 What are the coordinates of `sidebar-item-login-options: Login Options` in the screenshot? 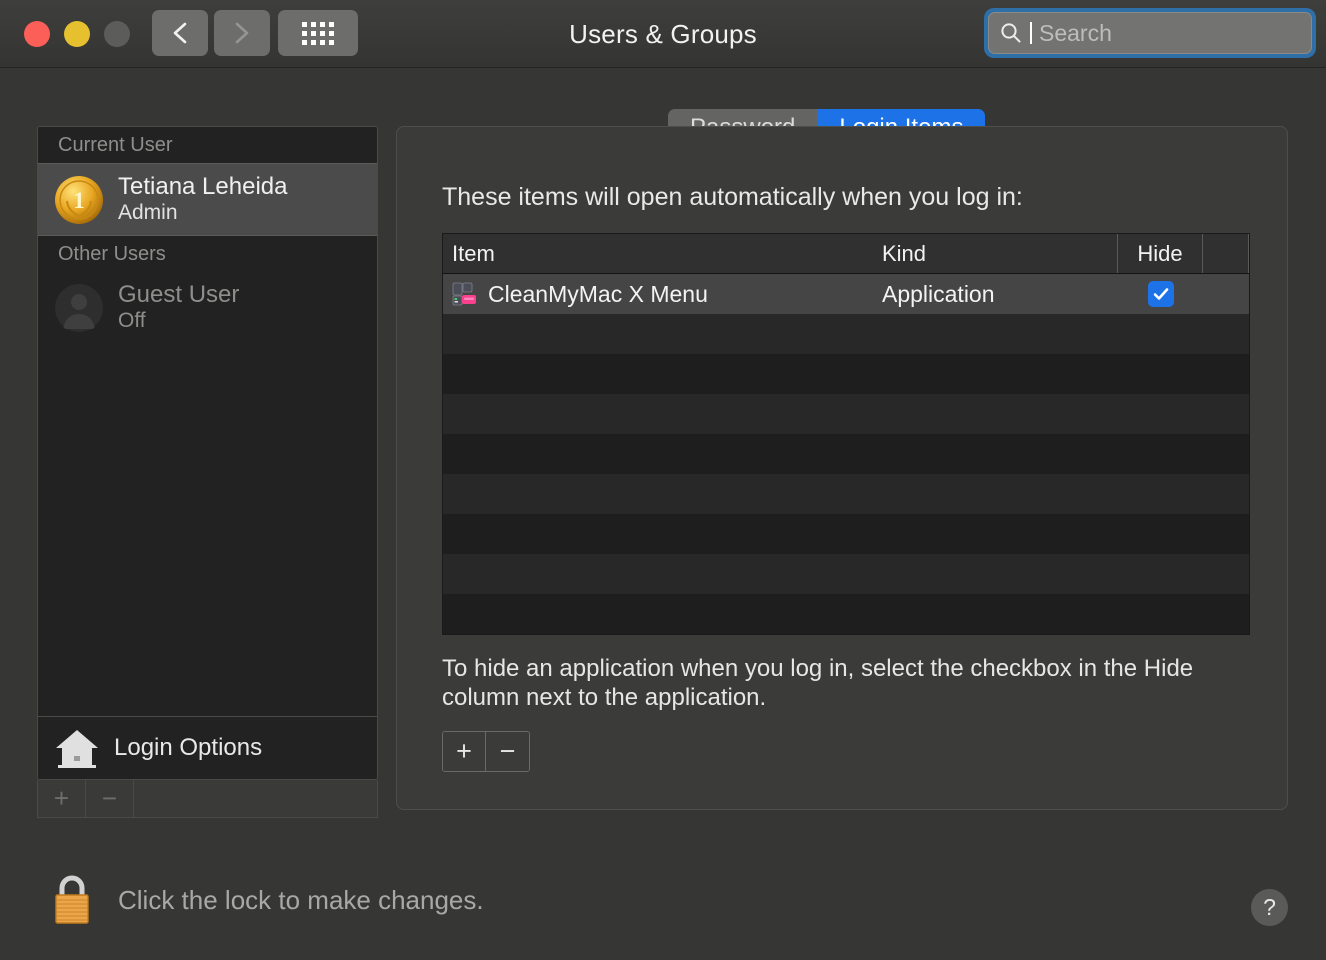 It's located at (207, 747).